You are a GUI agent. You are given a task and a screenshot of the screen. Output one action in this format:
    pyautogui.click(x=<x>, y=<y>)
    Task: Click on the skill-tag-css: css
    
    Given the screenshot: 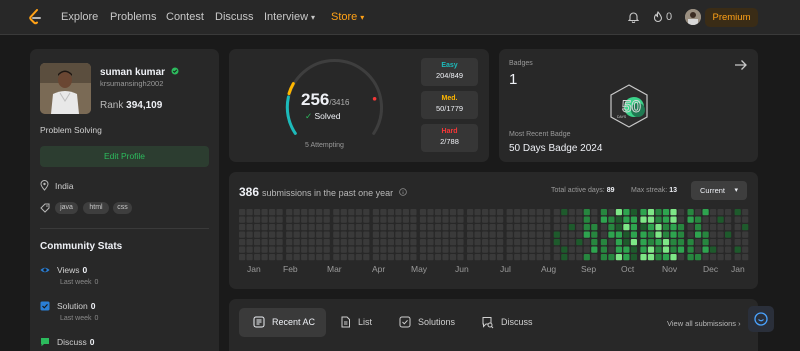 What is the action you would take?
    pyautogui.click(x=122, y=208)
    